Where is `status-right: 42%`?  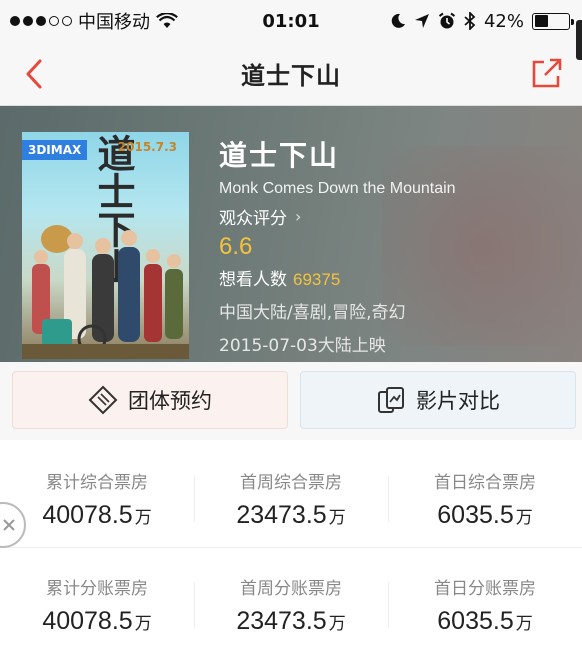 status-right: 42% is located at coordinates (482, 21).